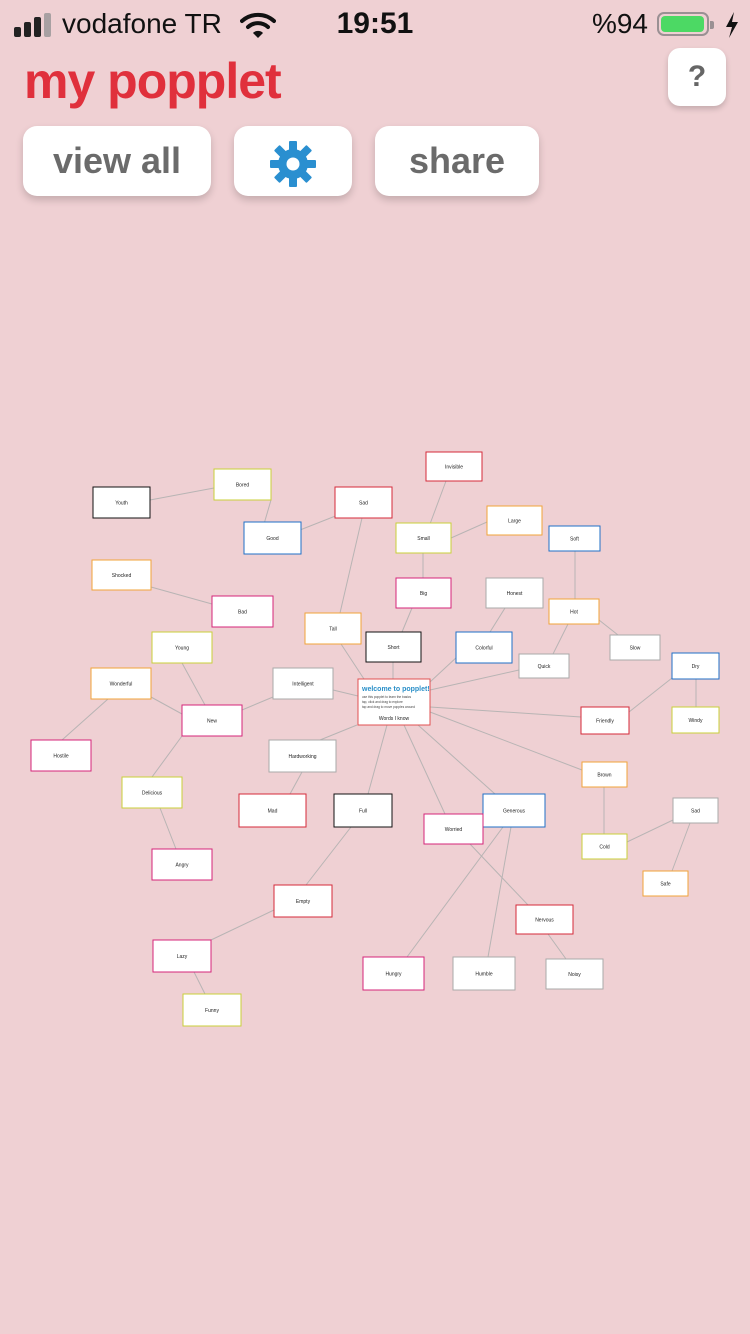 The width and height of the screenshot is (750, 1334). I want to click on popple-label: Quick, so click(544, 667).